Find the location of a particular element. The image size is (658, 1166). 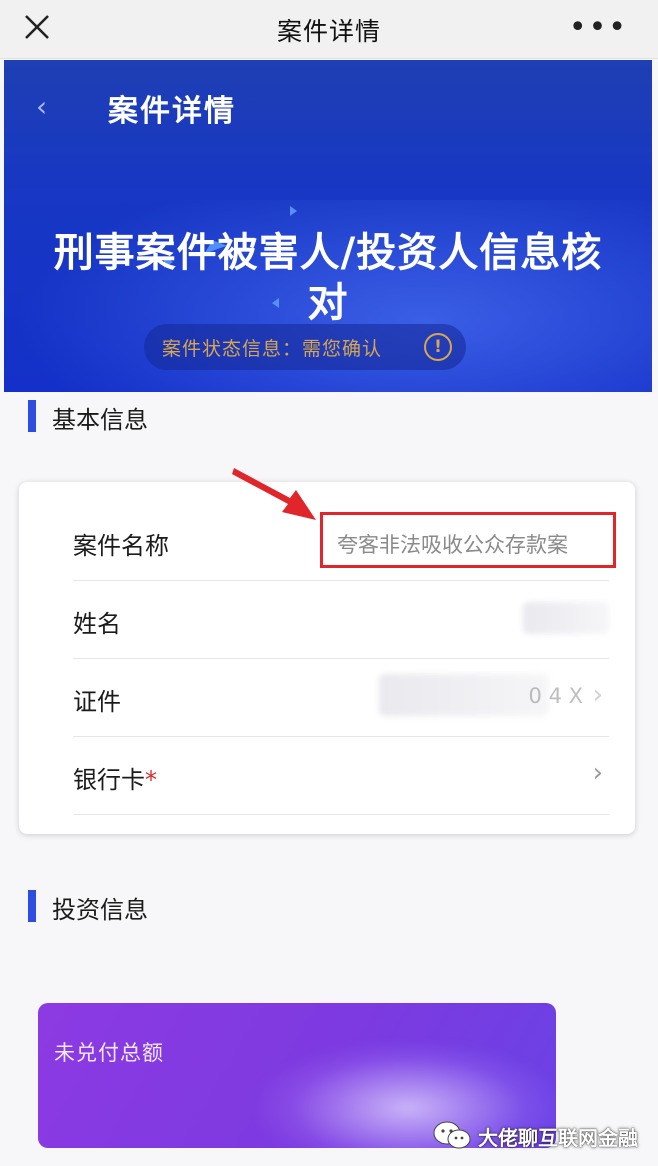

annotation-arrow-icon is located at coordinates (274, 494).